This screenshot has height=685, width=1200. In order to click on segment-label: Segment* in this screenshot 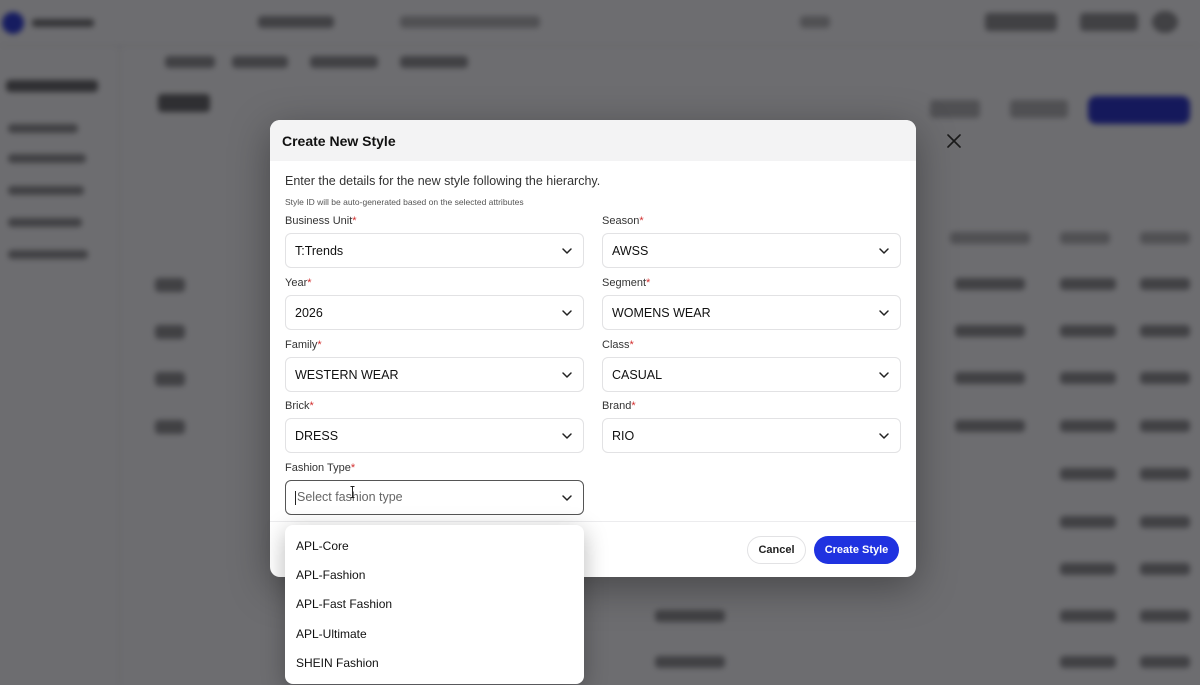, I will do `click(626, 283)`.